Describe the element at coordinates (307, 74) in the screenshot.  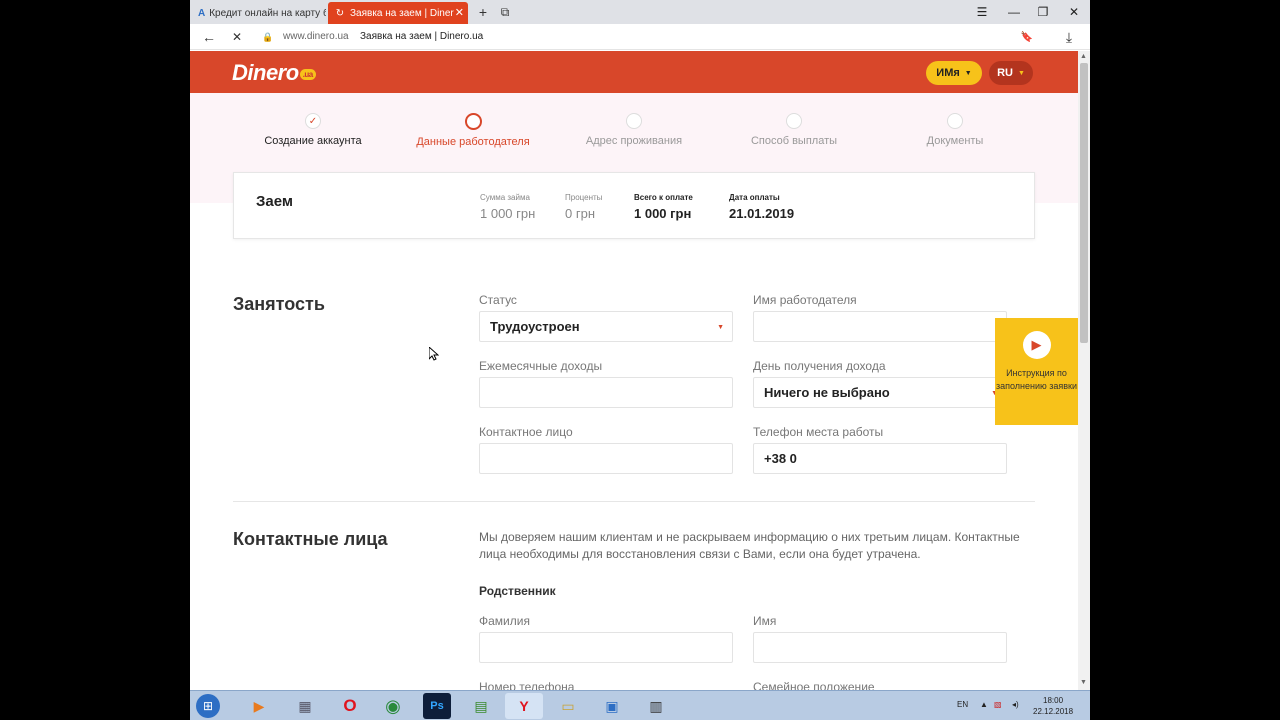
I see `logo-suffix: .ua` at that location.